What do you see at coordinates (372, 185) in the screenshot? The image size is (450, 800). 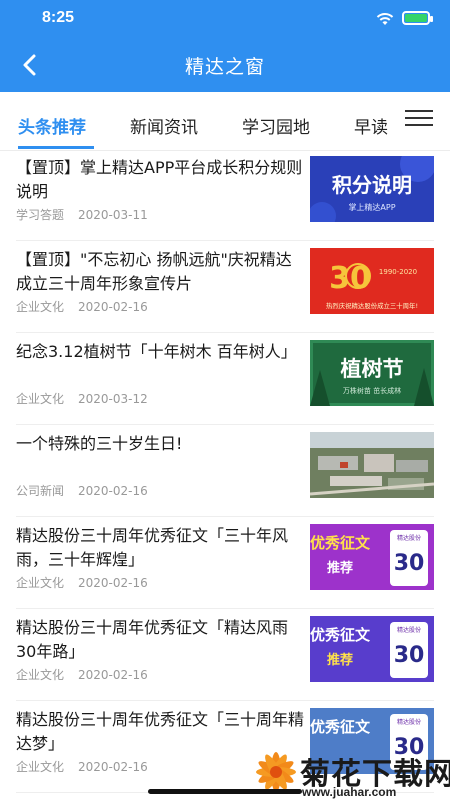 I see `thumb-title: 积分说明` at bounding box center [372, 185].